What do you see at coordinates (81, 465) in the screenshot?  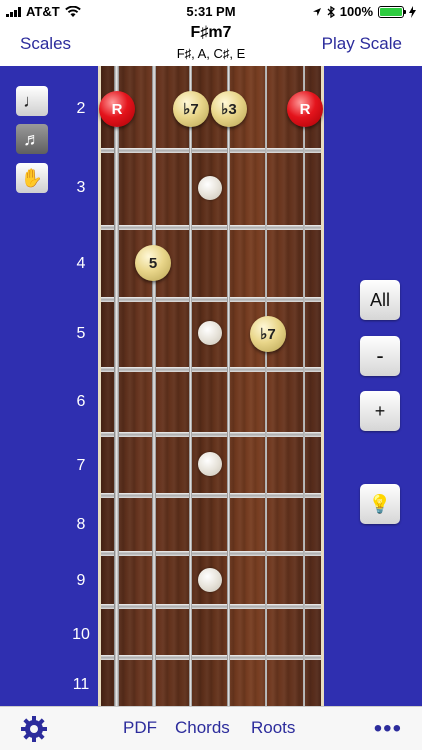 I see `fret-number-7: 7` at bounding box center [81, 465].